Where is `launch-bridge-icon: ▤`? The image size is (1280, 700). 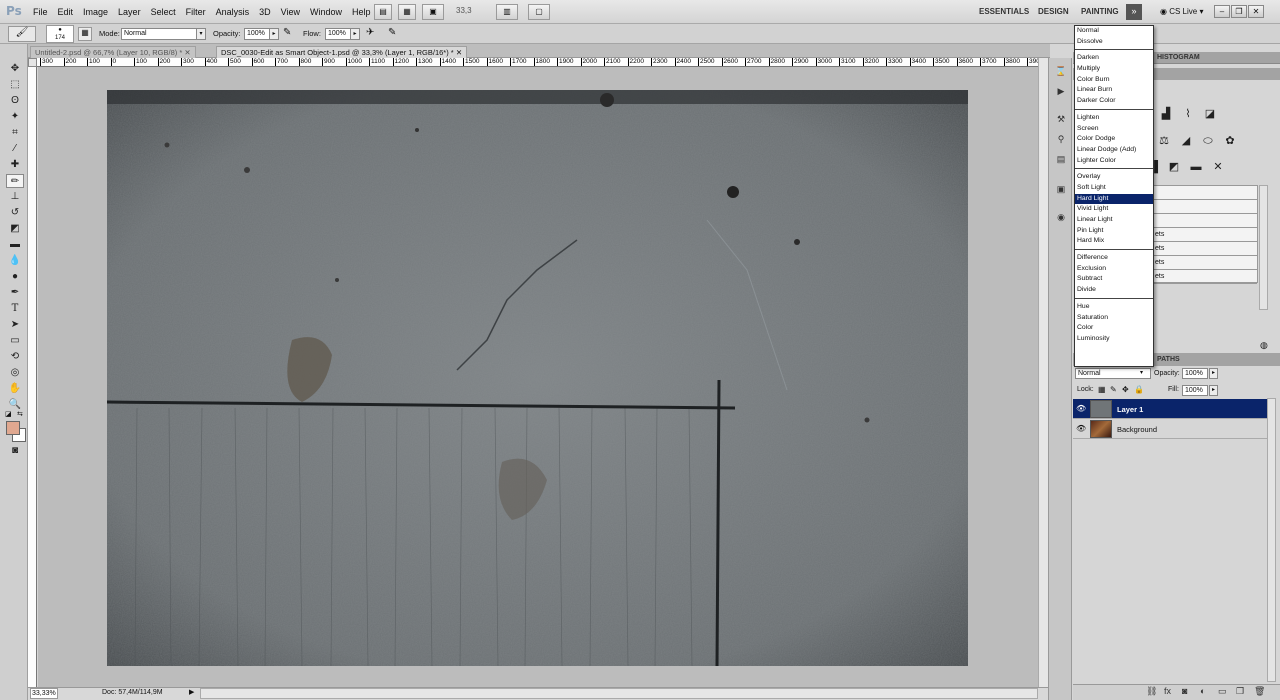
launch-bridge-icon: ▤ is located at coordinates (383, 12).